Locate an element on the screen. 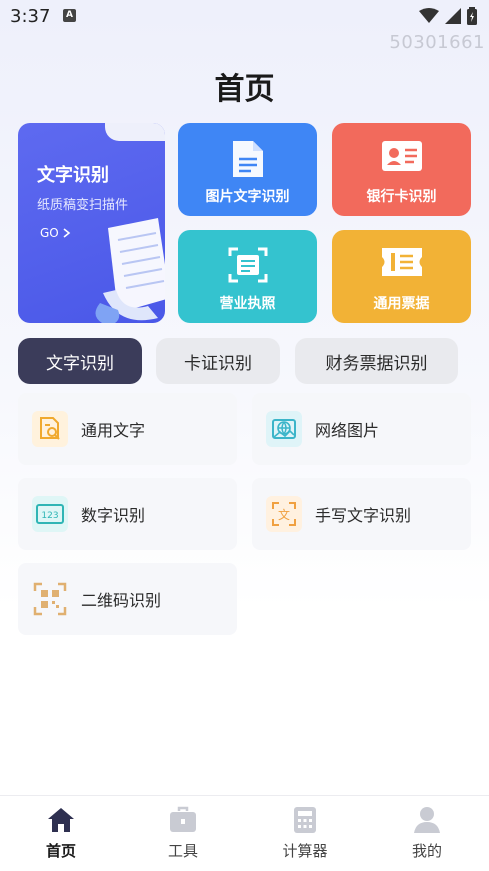 The width and height of the screenshot is (489, 871). document-icon is located at coordinates (247, 159).